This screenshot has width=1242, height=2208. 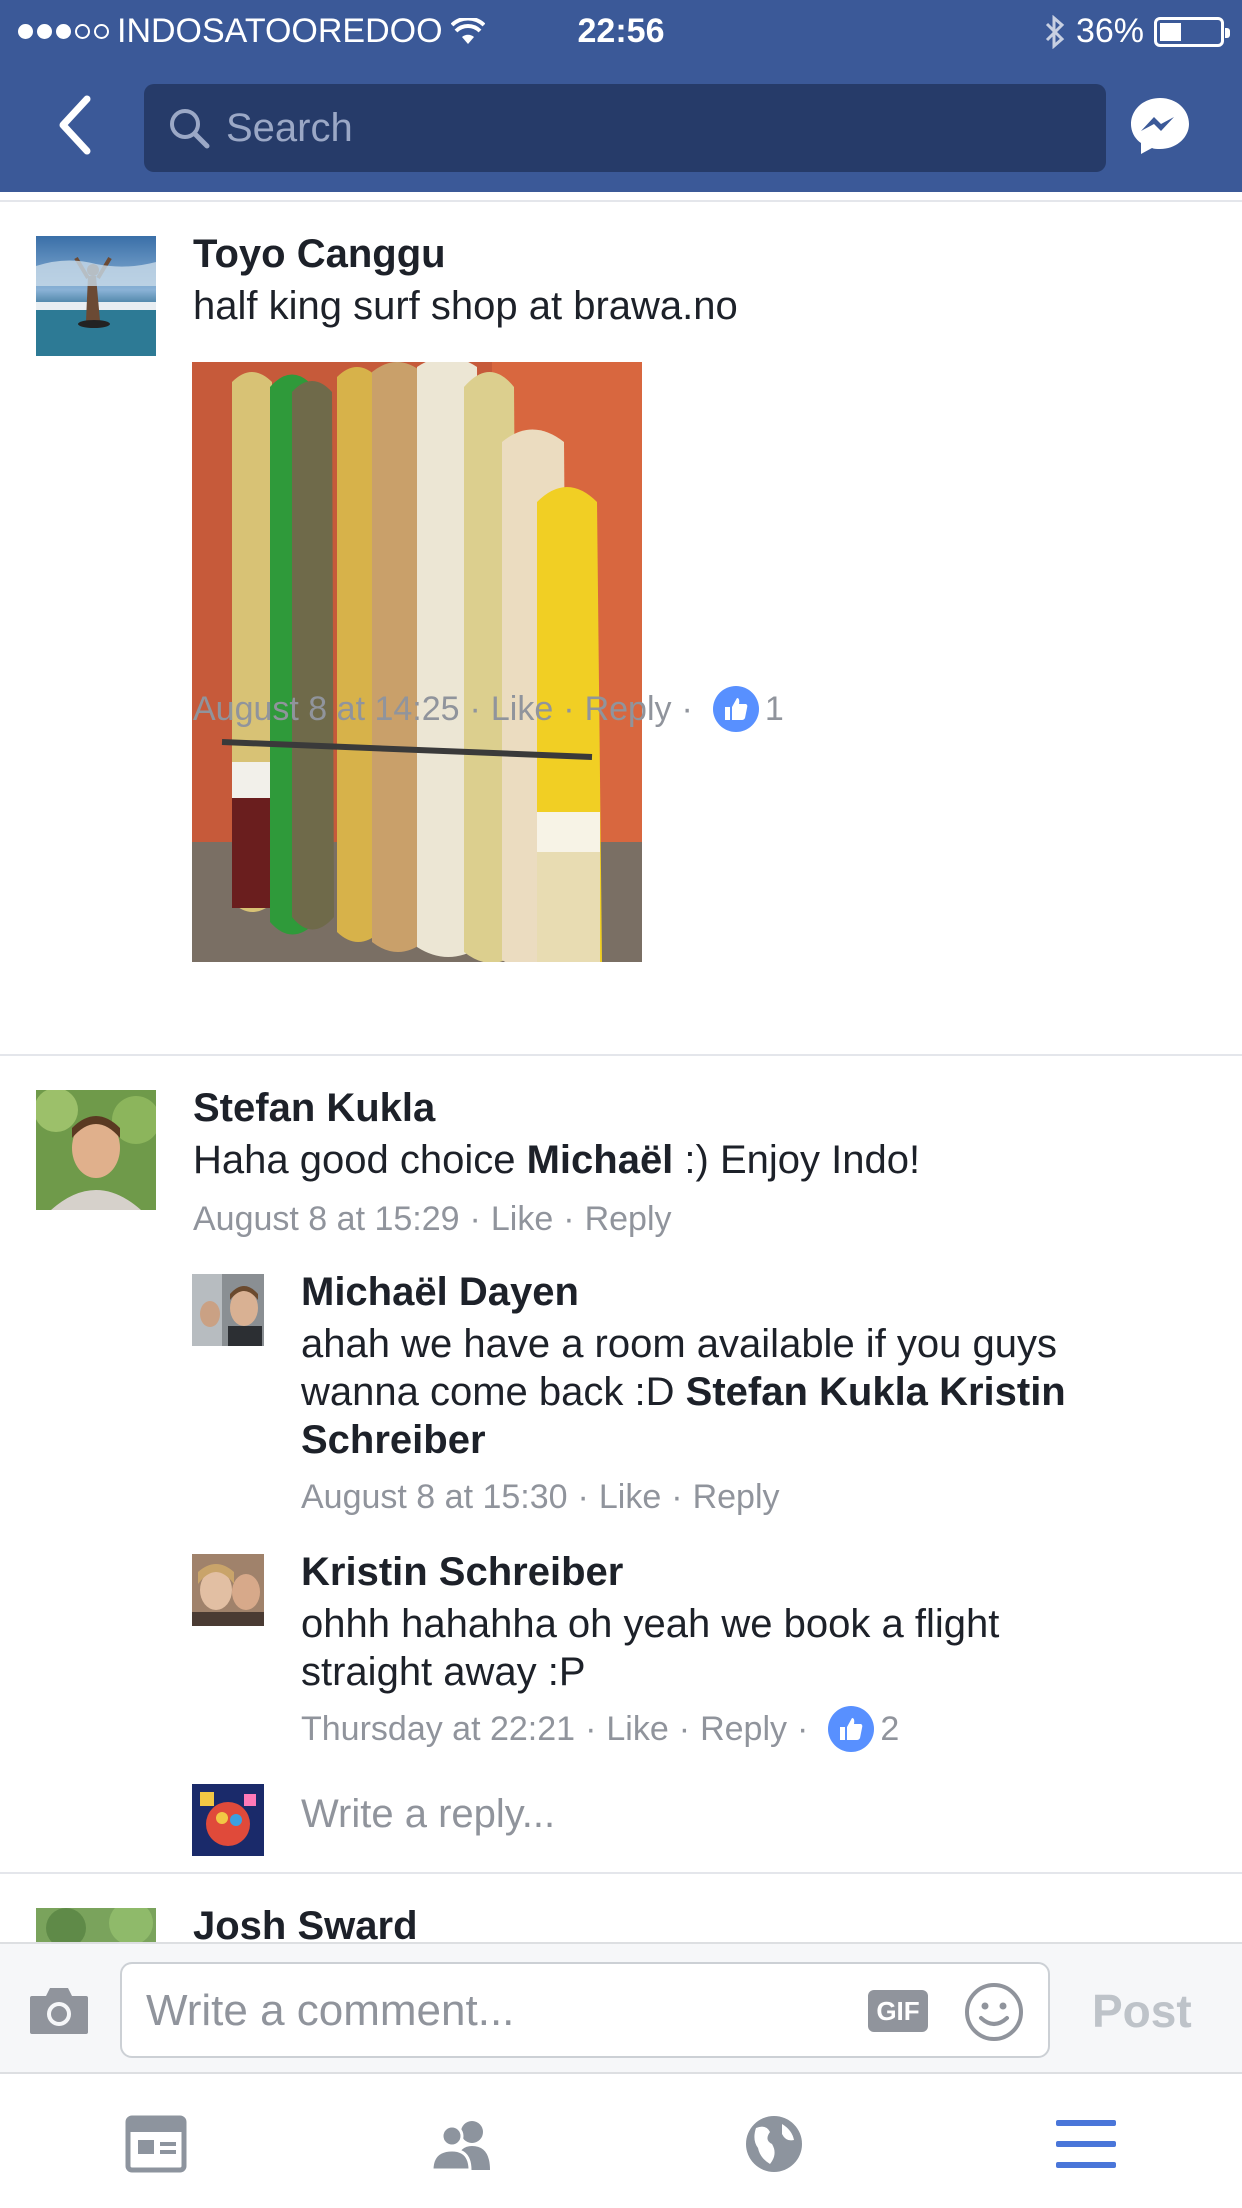 What do you see at coordinates (1055, 31) in the screenshot?
I see `bluetooth-icon` at bounding box center [1055, 31].